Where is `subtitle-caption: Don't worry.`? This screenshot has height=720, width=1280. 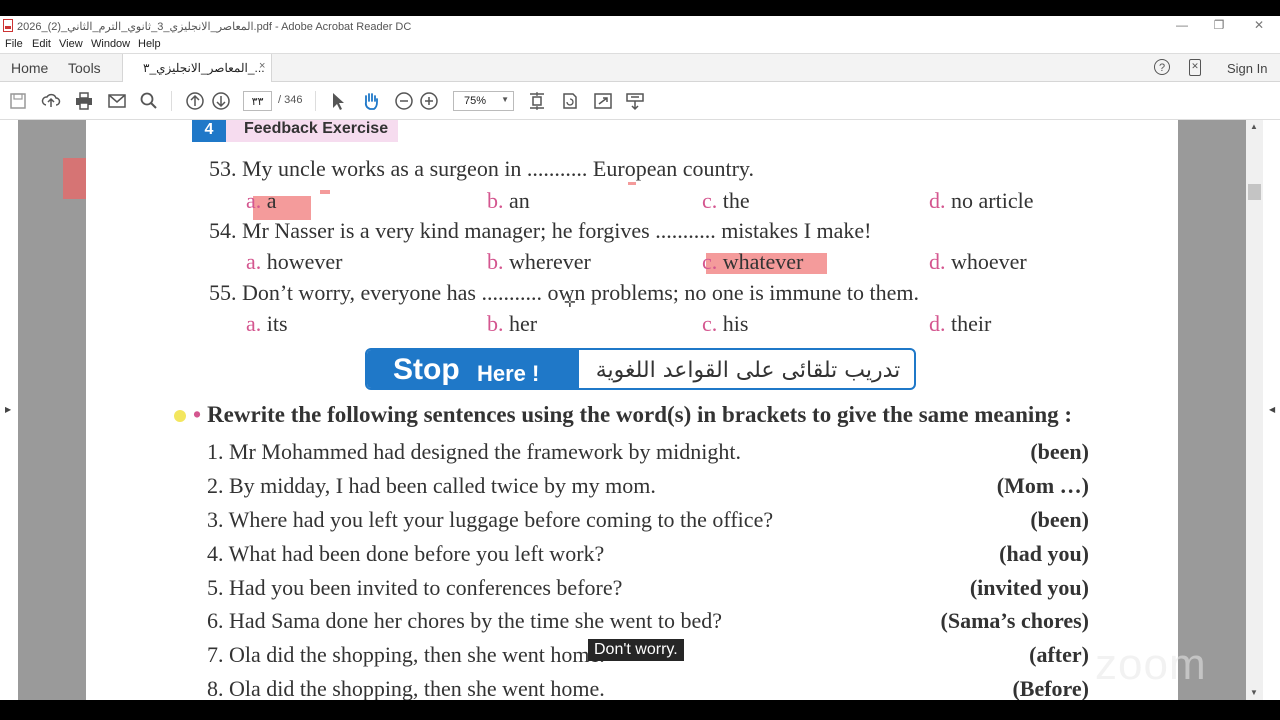
subtitle-caption: Don't worry. is located at coordinates (636, 650).